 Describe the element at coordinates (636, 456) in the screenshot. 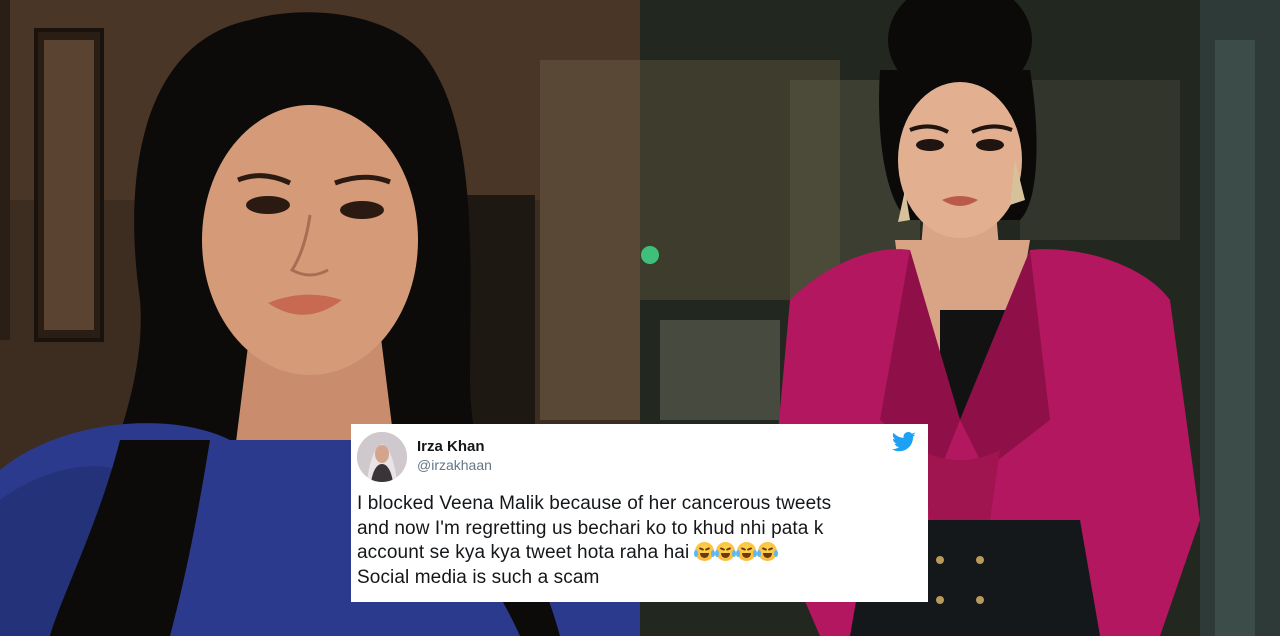

I see `tweet-header: Irza Khan @irzakhaan` at that location.